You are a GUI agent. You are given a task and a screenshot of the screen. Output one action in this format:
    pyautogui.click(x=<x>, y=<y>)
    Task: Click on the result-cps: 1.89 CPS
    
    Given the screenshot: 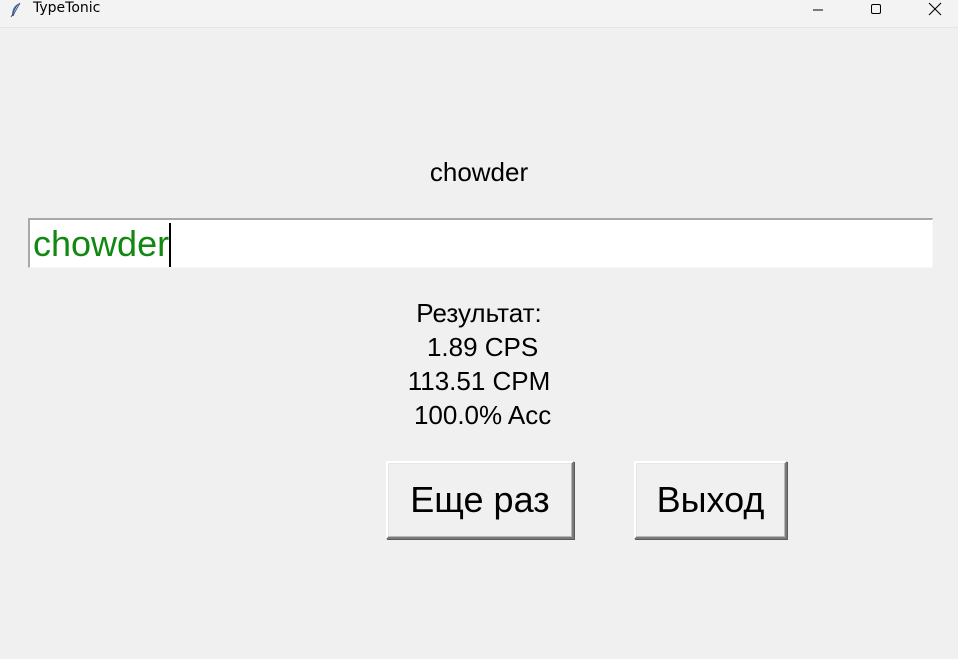 What is the action you would take?
    pyautogui.click(x=479, y=347)
    